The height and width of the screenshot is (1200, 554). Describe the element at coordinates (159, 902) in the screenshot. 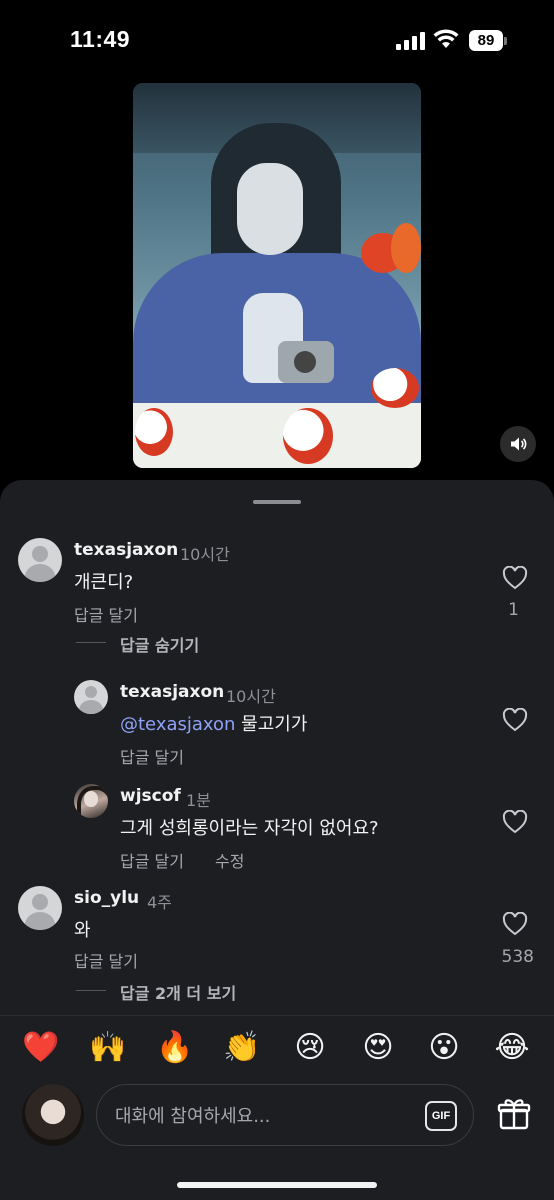

I see `comment-time: 4주` at that location.